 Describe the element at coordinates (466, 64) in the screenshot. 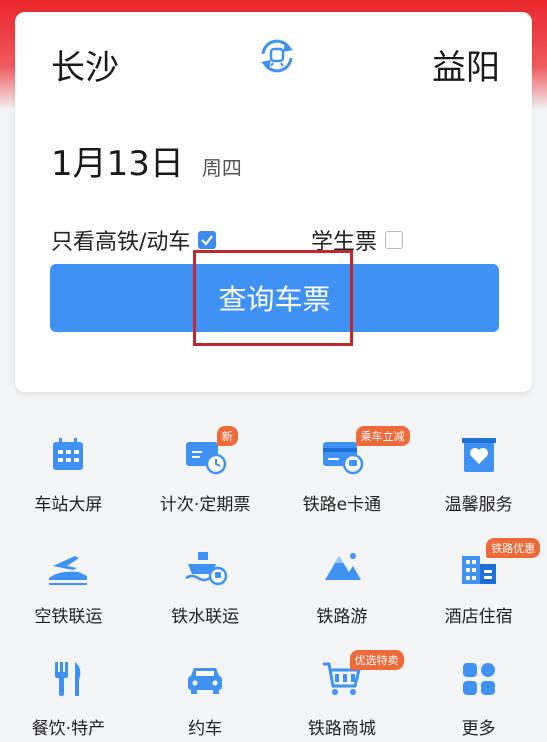

I see `to-city: 益阳` at that location.